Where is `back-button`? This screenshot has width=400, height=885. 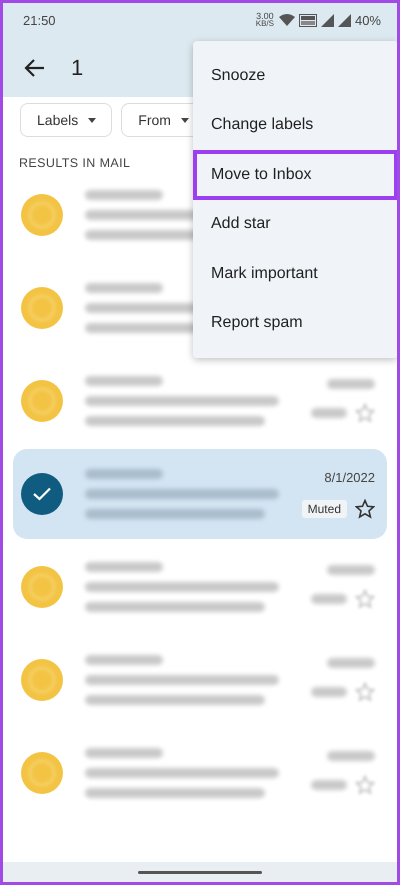 back-button is located at coordinates (34, 68).